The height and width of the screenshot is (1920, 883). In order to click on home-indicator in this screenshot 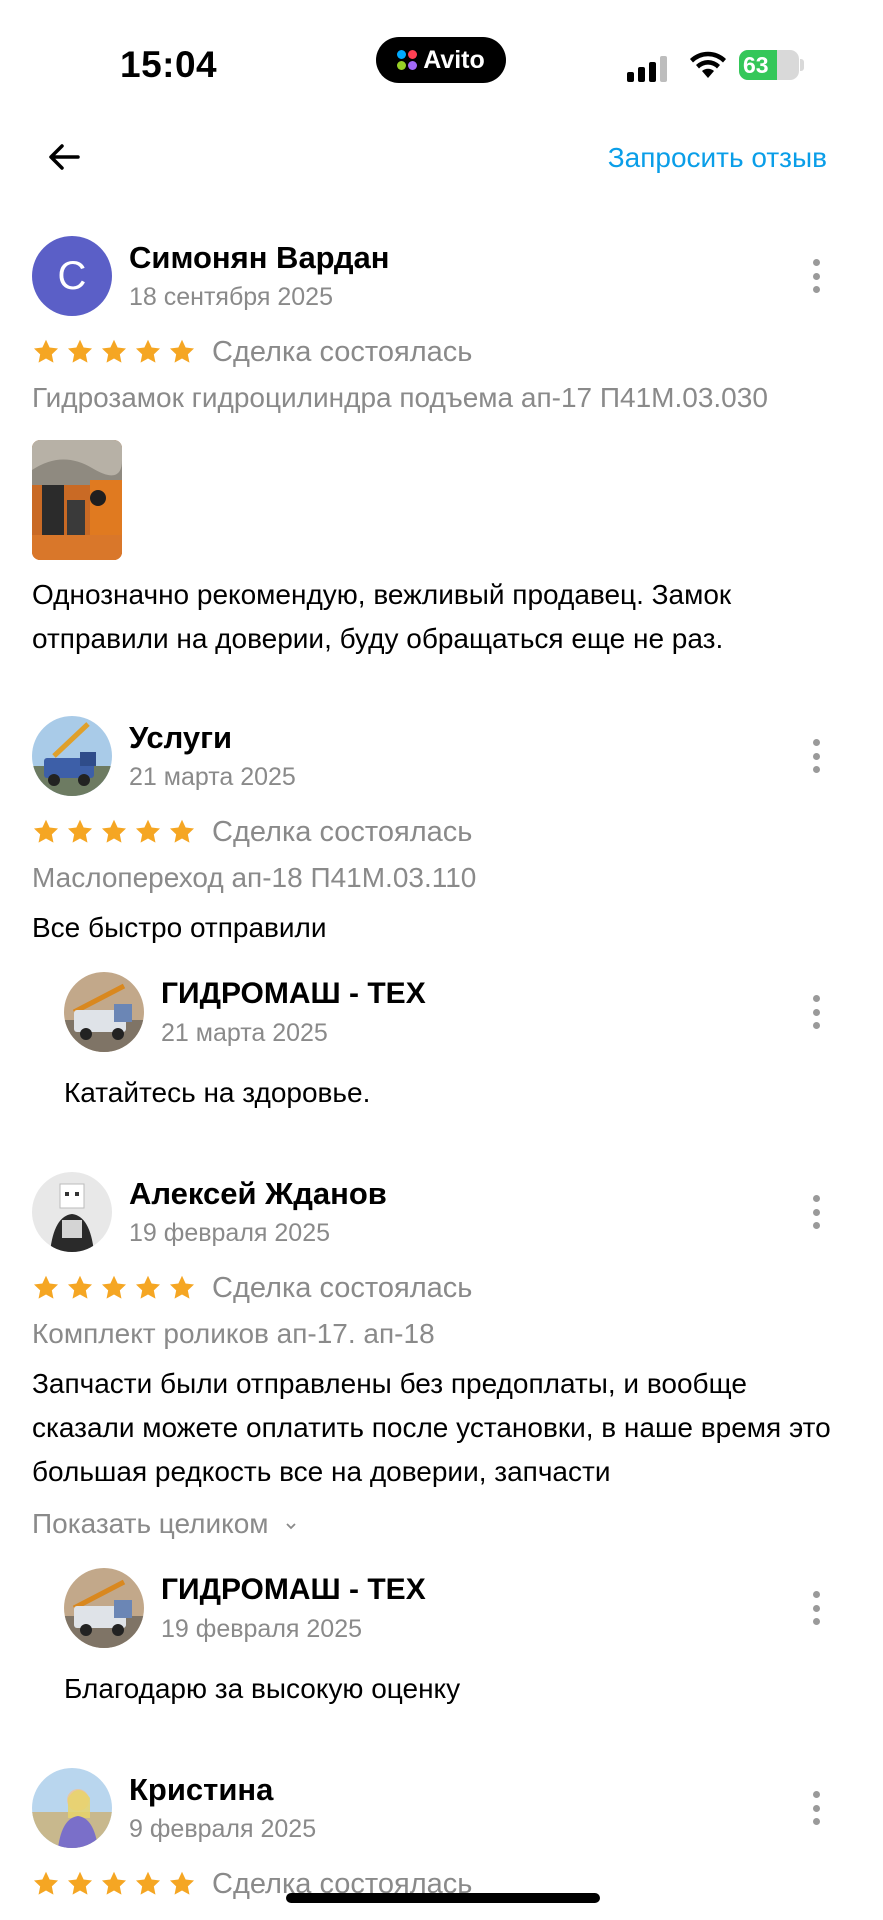, I will do `click(443, 1898)`.